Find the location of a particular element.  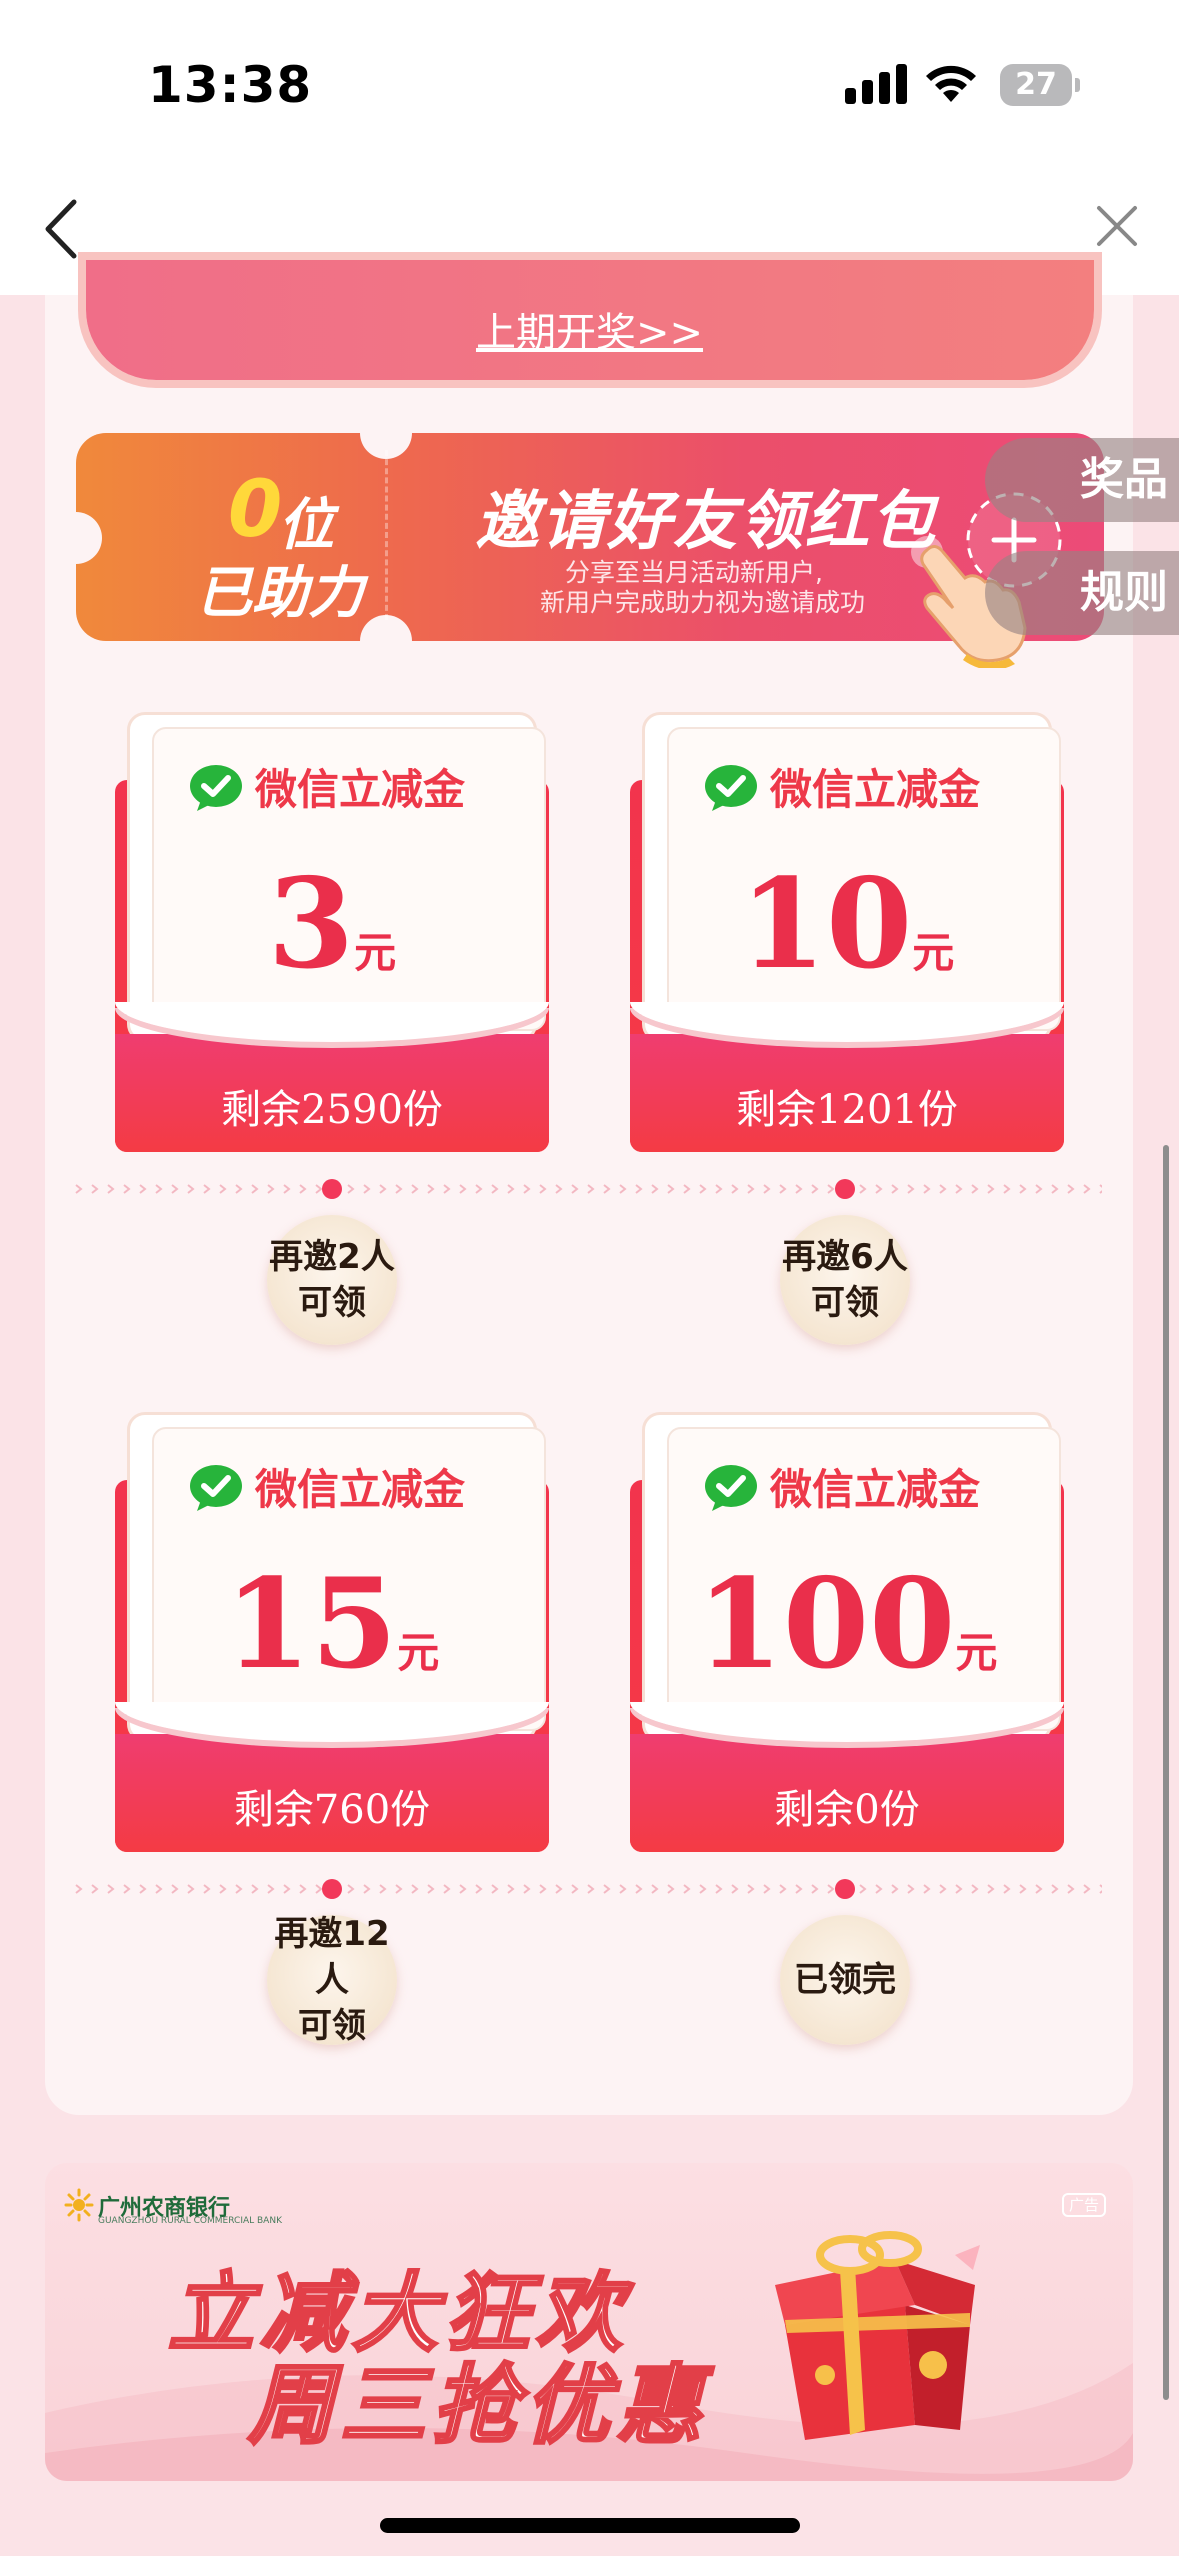

status-line1: 已领完 is located at coordinates (845, 1980).